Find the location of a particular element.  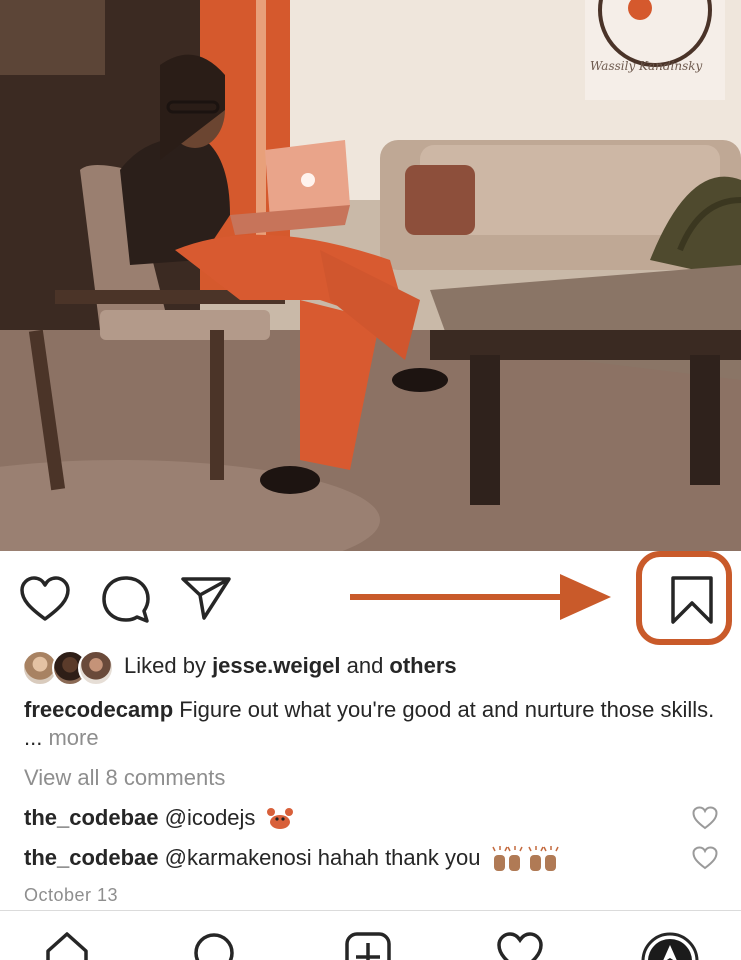

crab-emoji-icon is located at coordinates (279, 819).